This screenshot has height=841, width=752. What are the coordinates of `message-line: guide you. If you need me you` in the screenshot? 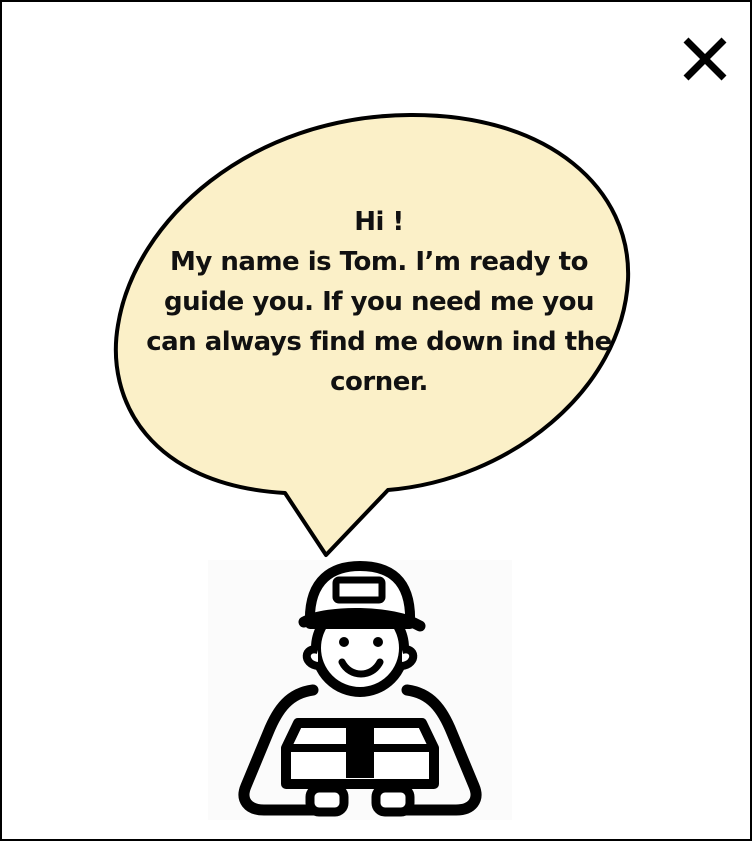 It's located at (379, 302).